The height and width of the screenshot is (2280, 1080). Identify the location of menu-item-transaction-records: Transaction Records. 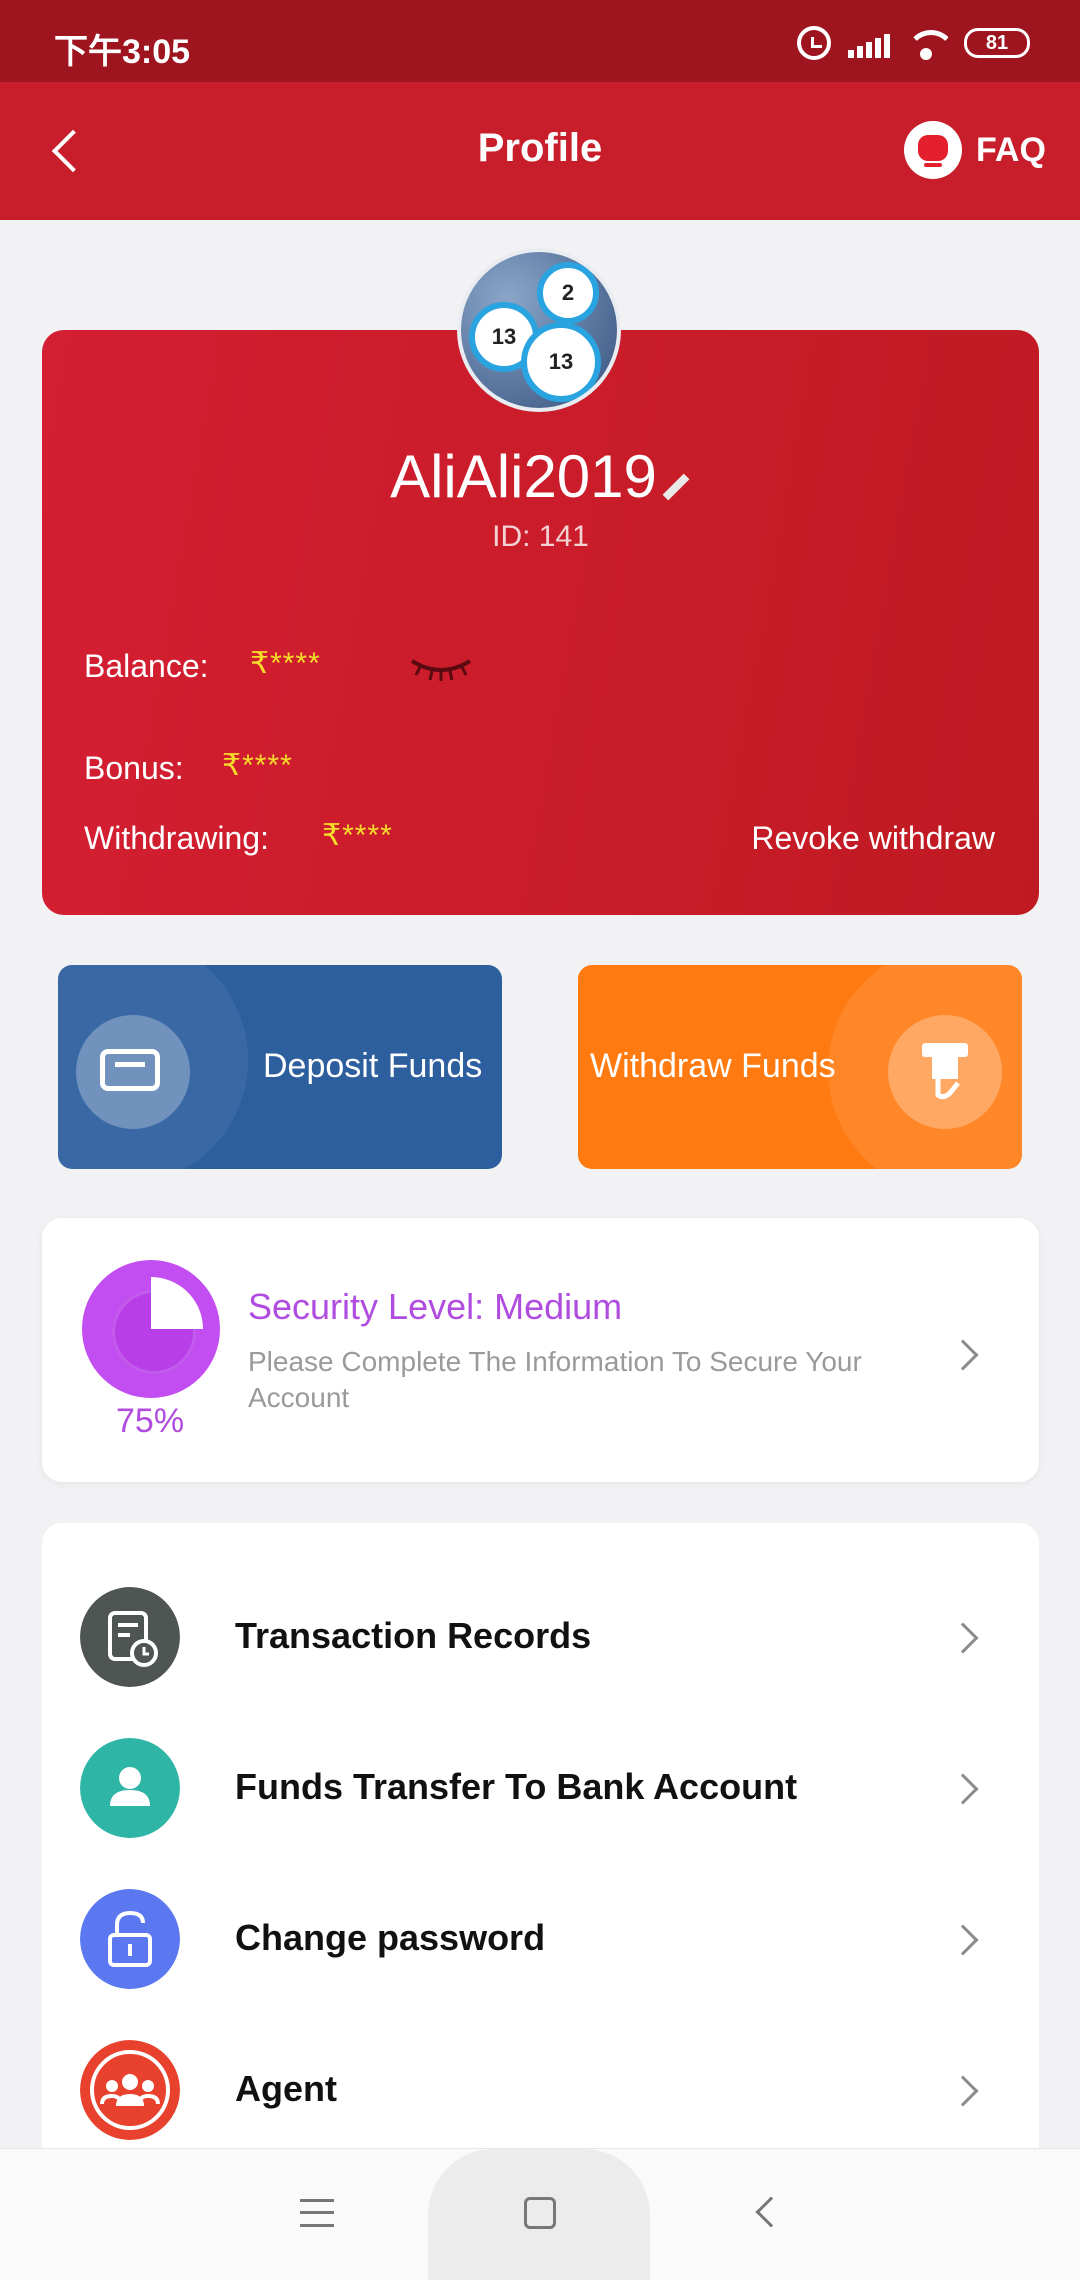
(540, 1637).